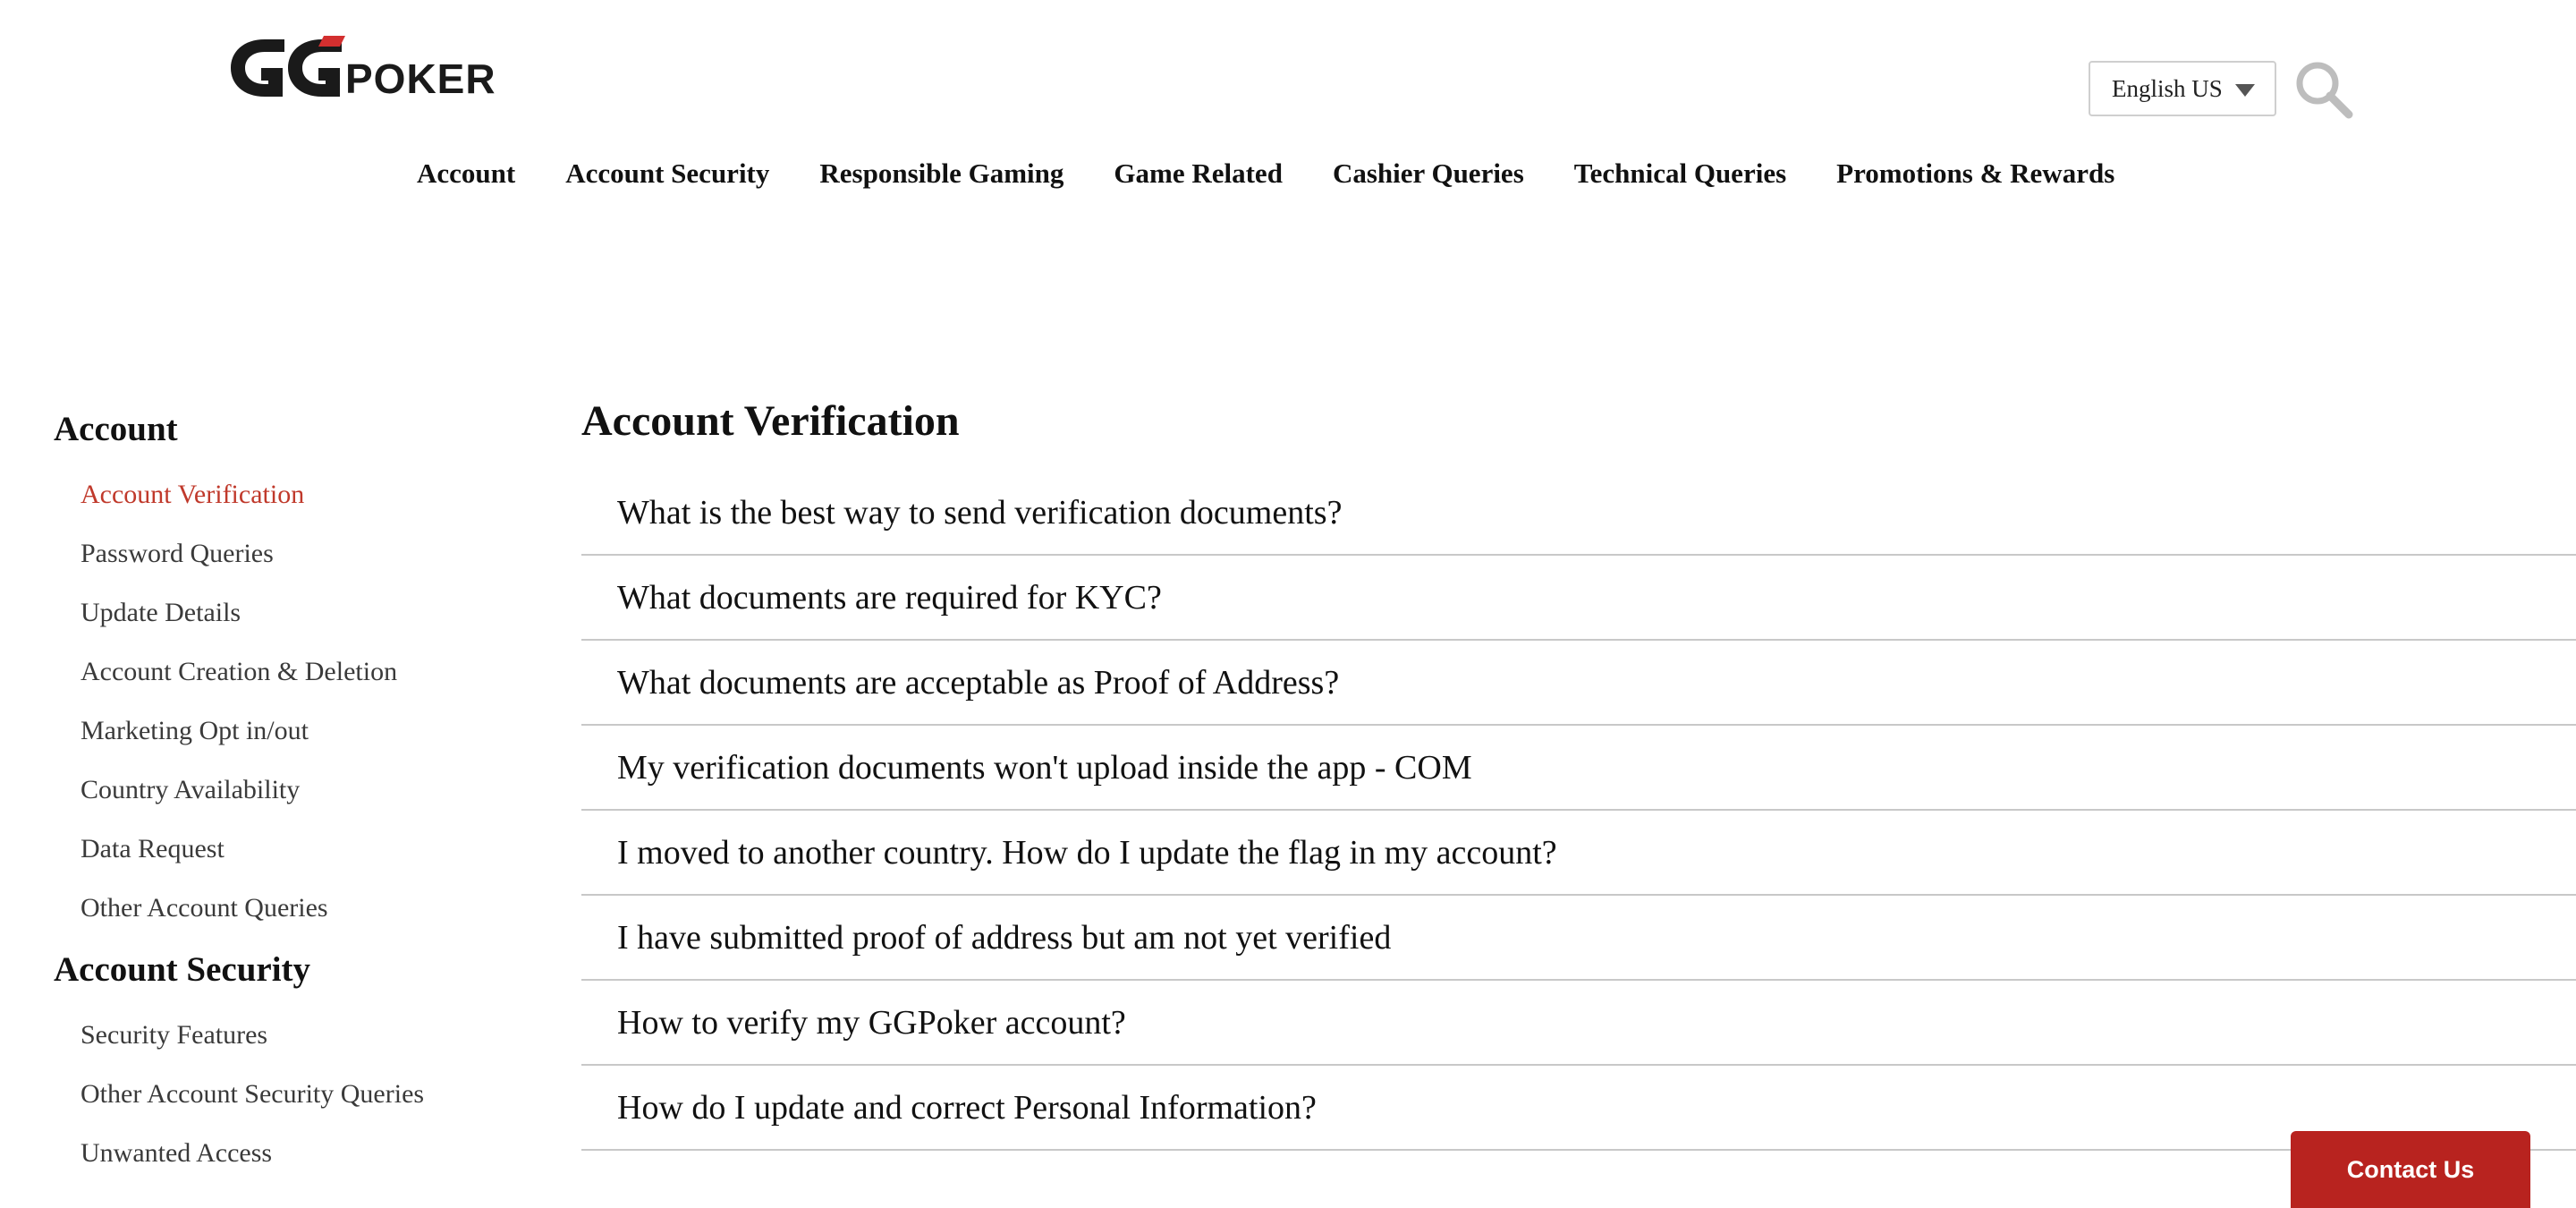  Describe the element at coordinates (2167, 88) in the screenshot. I see `language-value: English US` at that location.